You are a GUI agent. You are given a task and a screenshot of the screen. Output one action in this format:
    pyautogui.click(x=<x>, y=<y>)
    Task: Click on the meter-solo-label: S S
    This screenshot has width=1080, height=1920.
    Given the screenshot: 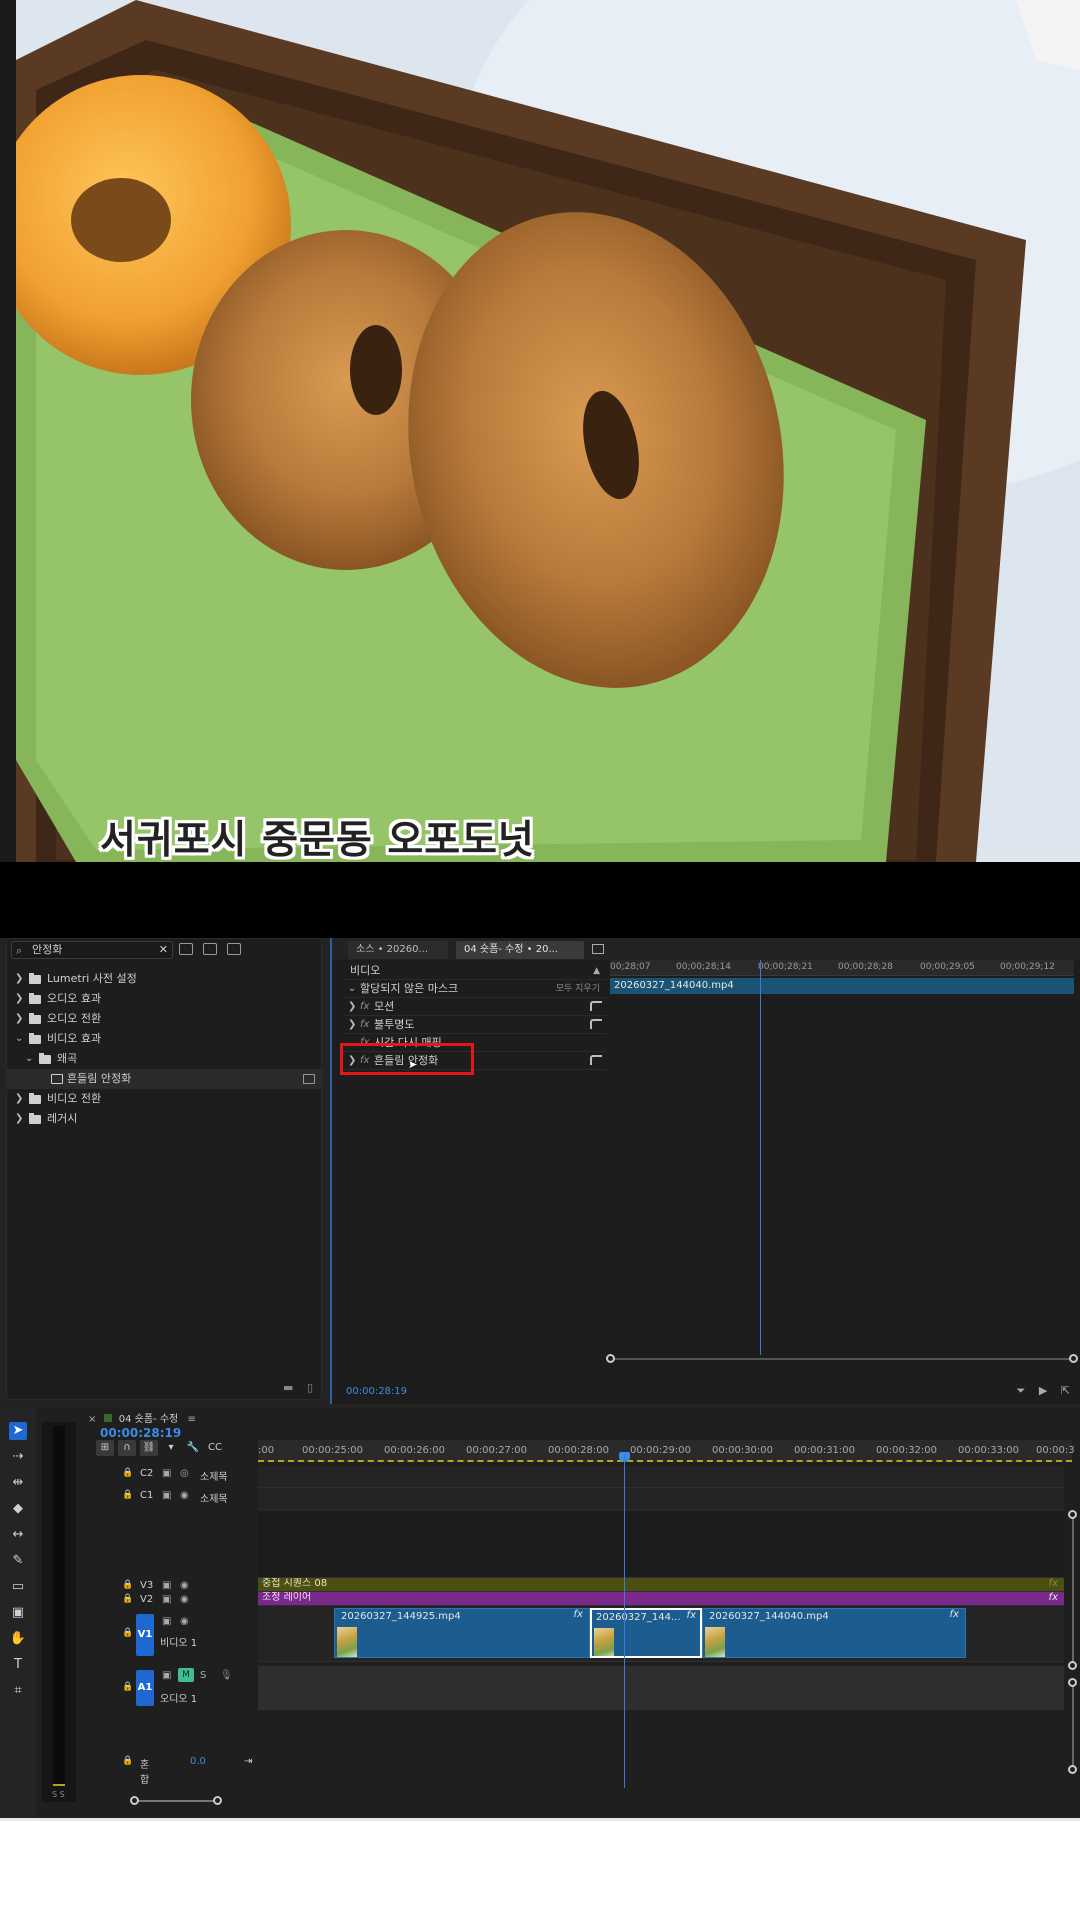 What is the action you would take?
    pyautogui.click(x=58, y=1794)
    